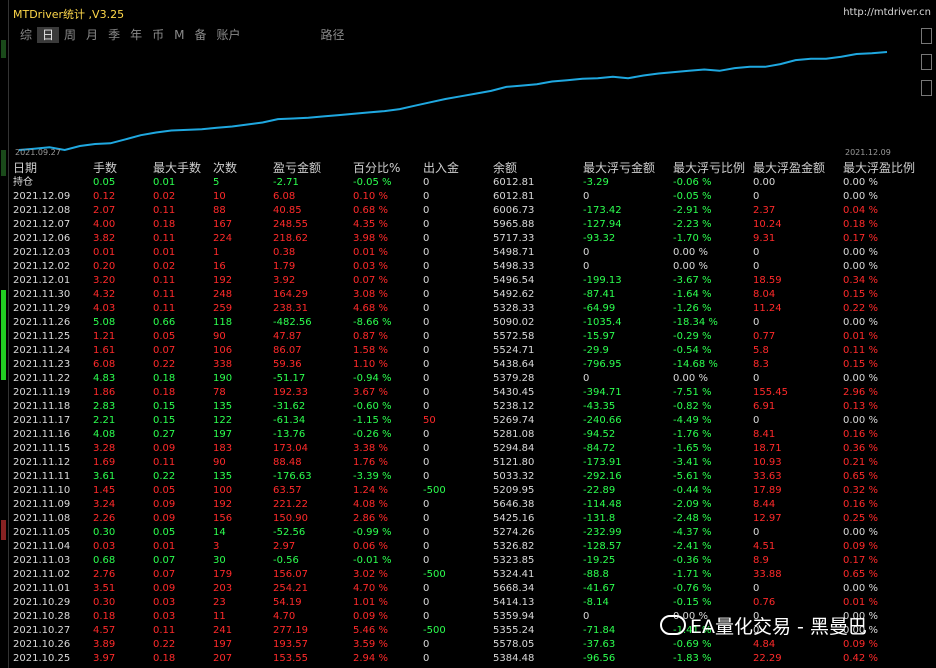 The width and height of the screenshot is (936, 668). I want to click on tab-2: 周, so click(70, 35).